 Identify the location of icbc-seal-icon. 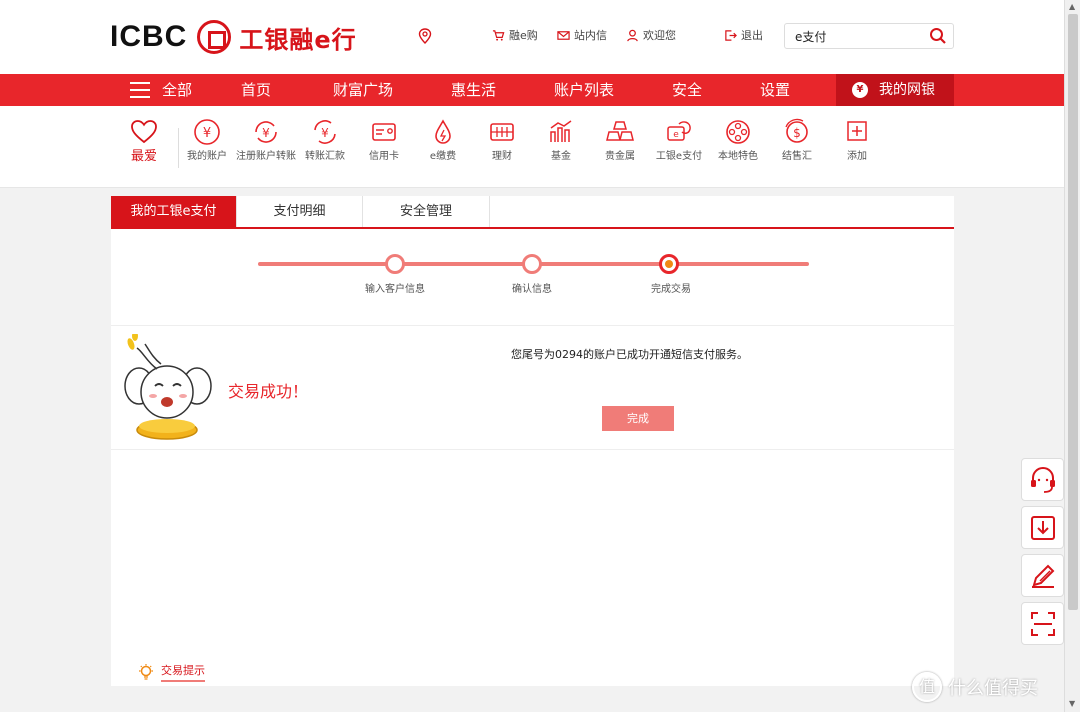
(214, 37).